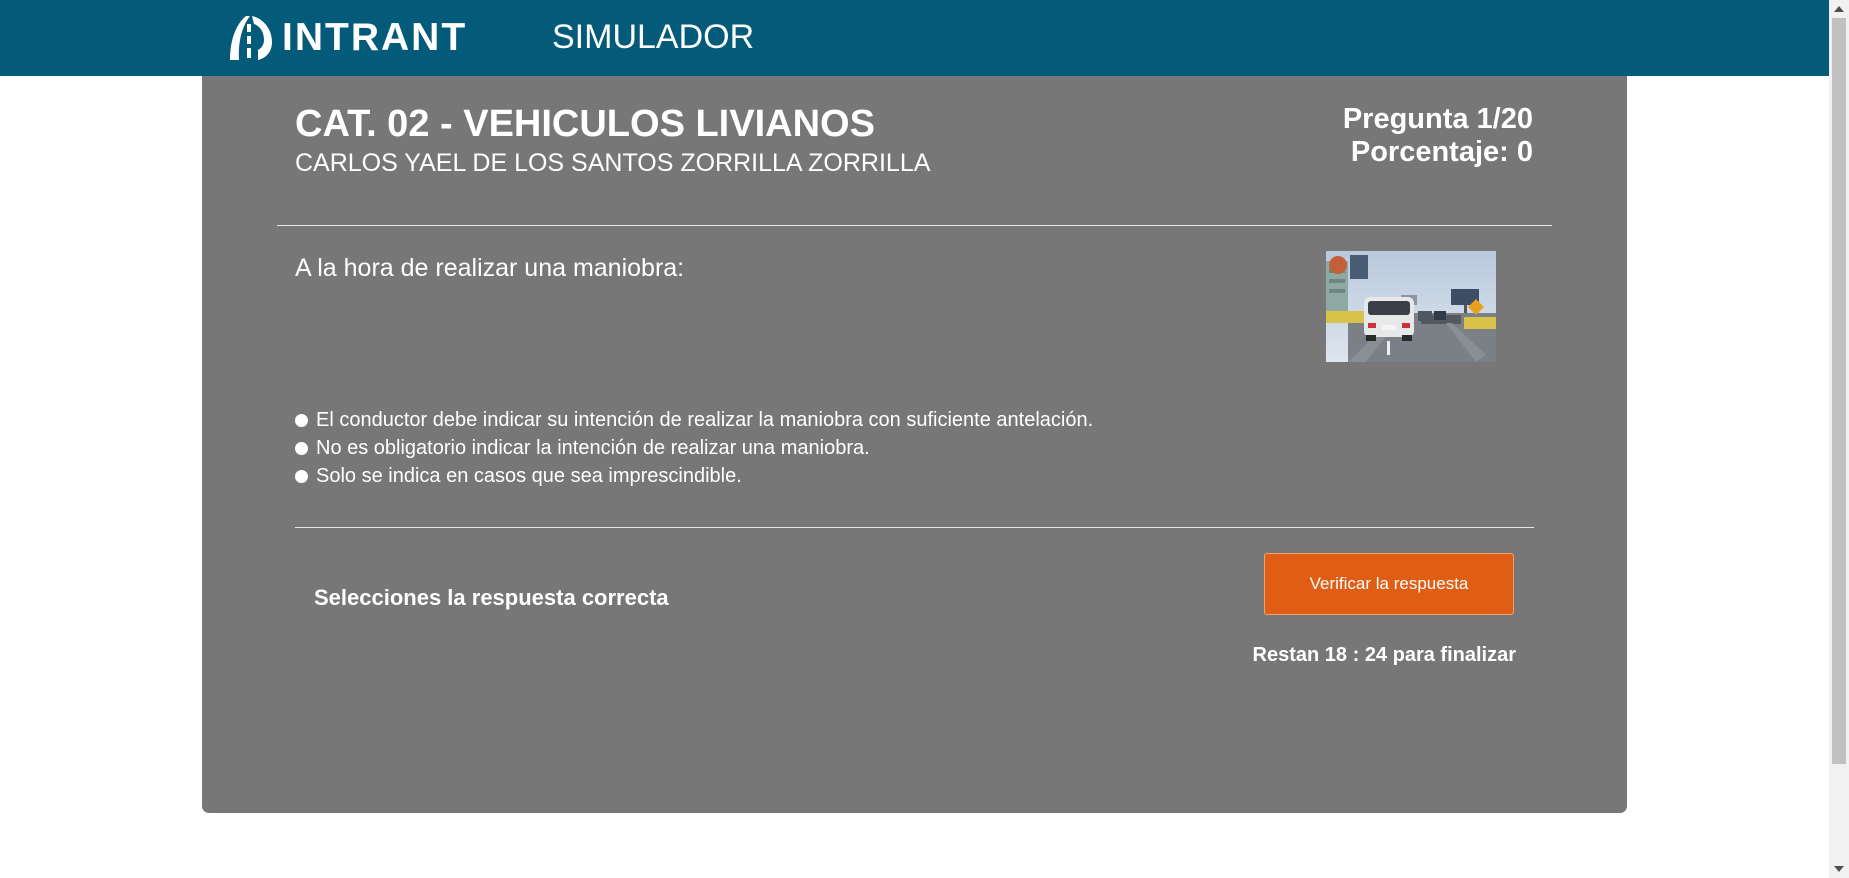 The height and width of the screenshot is (878, 1849). I want to click on verify-answer-button: Verificar la respuesta, so click(1389, 584).